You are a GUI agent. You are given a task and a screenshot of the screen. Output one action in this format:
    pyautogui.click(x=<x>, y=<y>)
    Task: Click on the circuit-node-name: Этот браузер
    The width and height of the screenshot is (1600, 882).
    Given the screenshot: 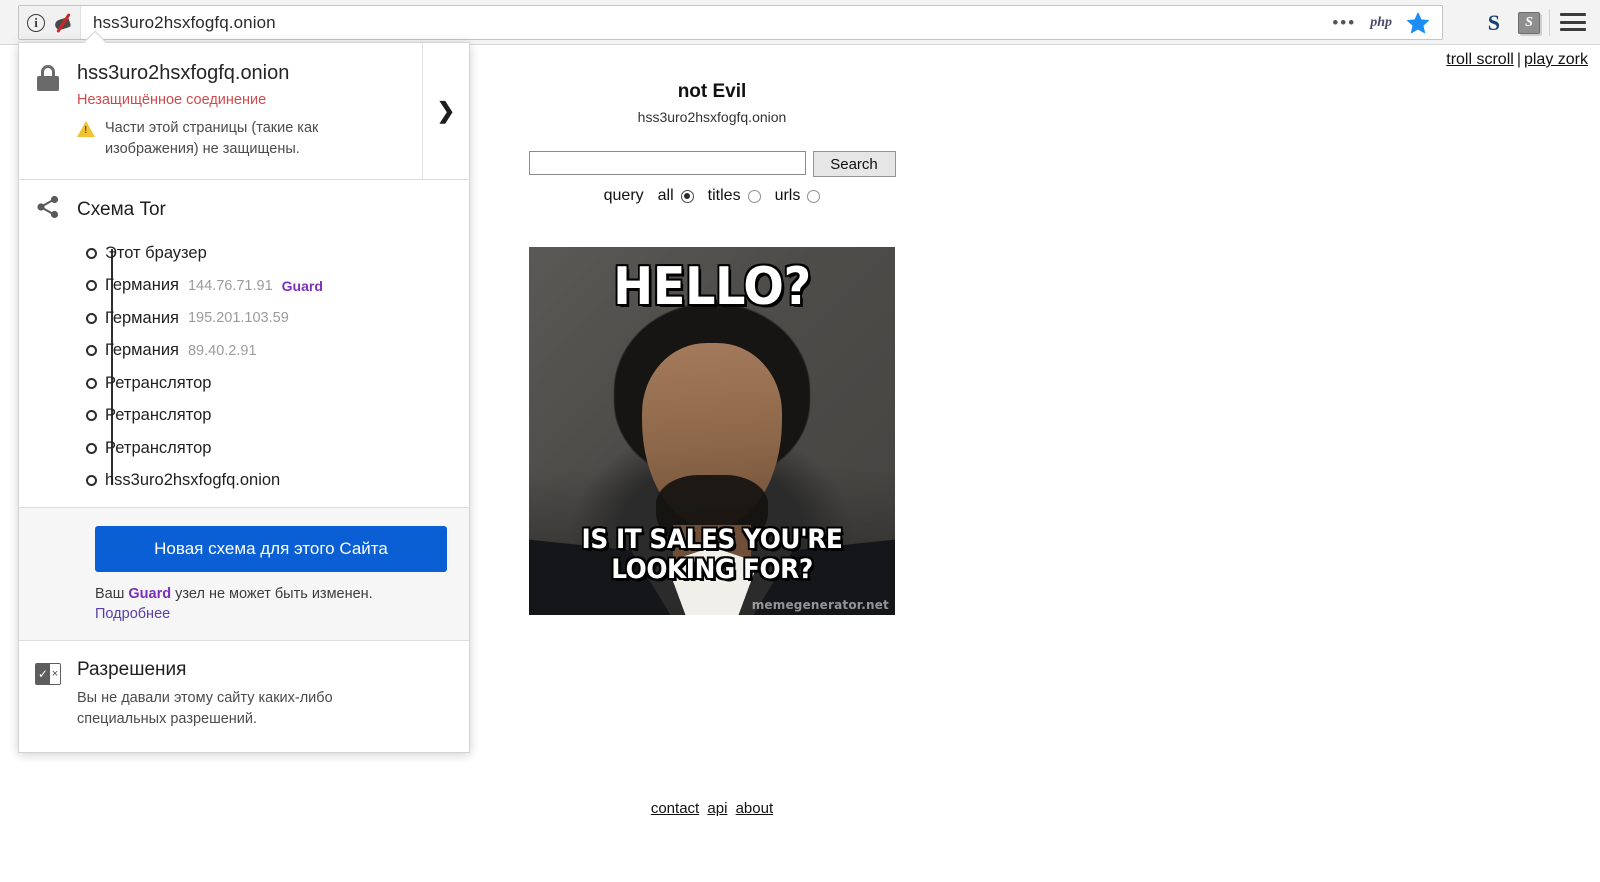 What is the action you would take?
    pyautogui.click(x=156, y=252)
    